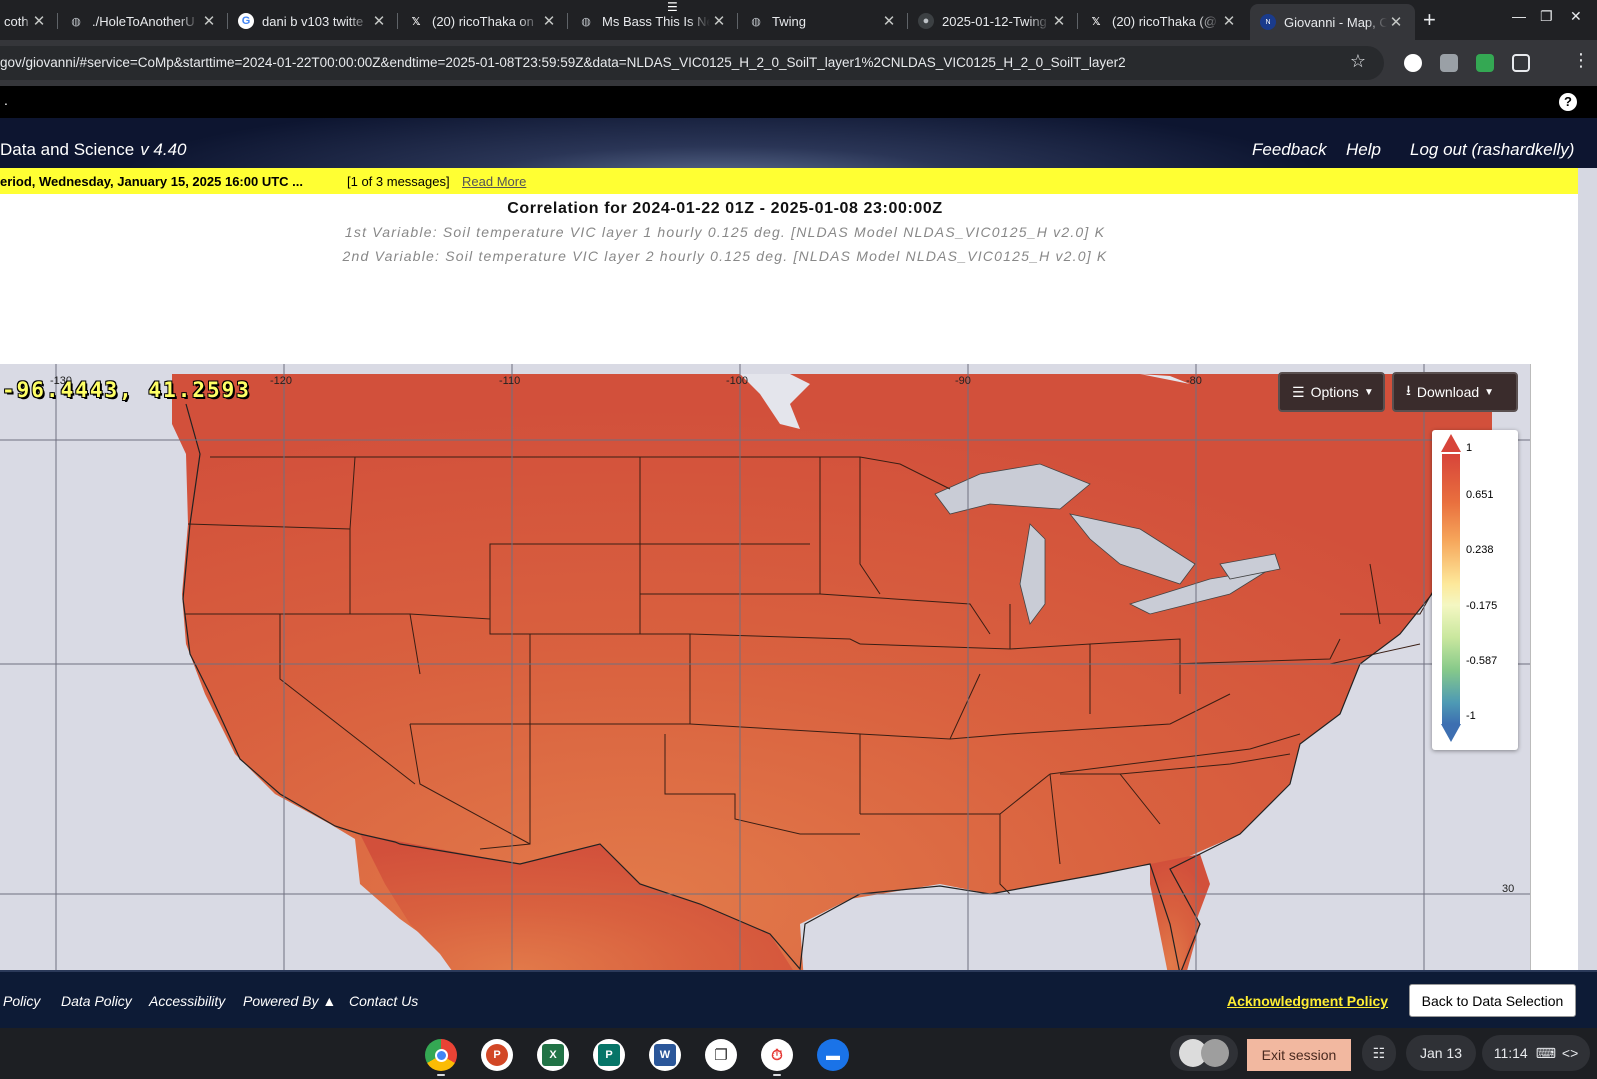  Describe the element at coordinates (1519, 16) in the screenshot. I see `minimize-icon: —` at that location.